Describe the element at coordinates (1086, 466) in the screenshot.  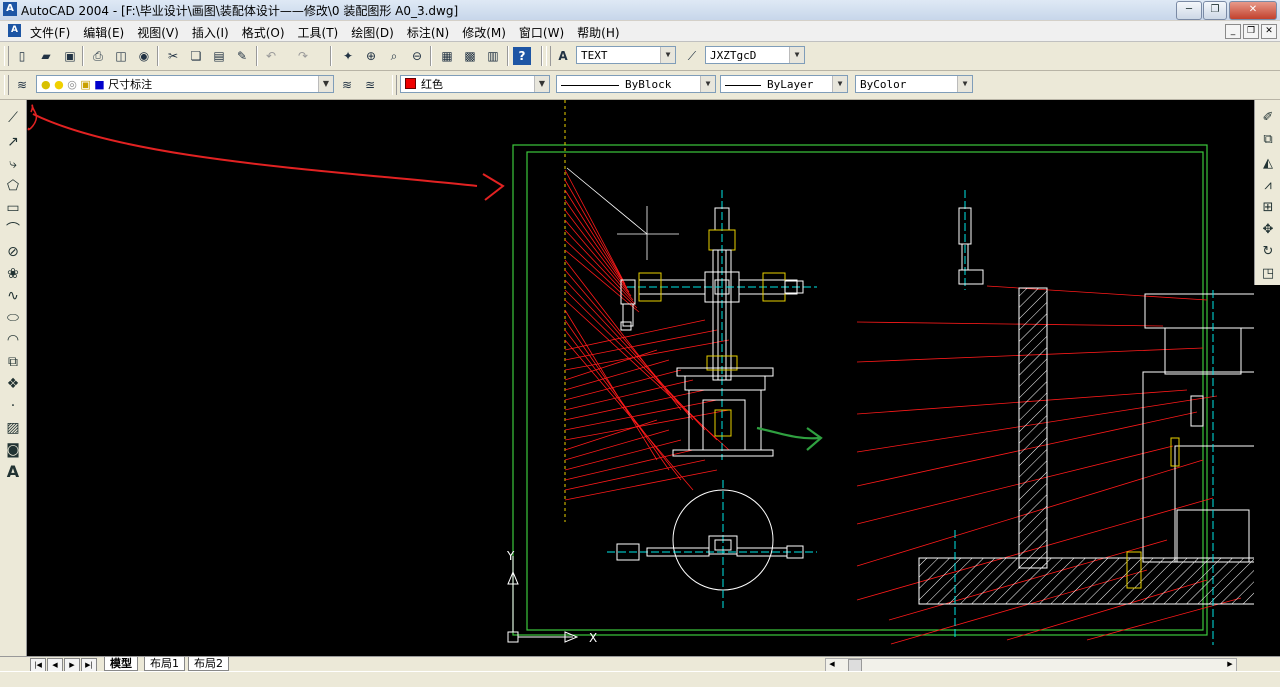
I see `section-view-right` at that location.